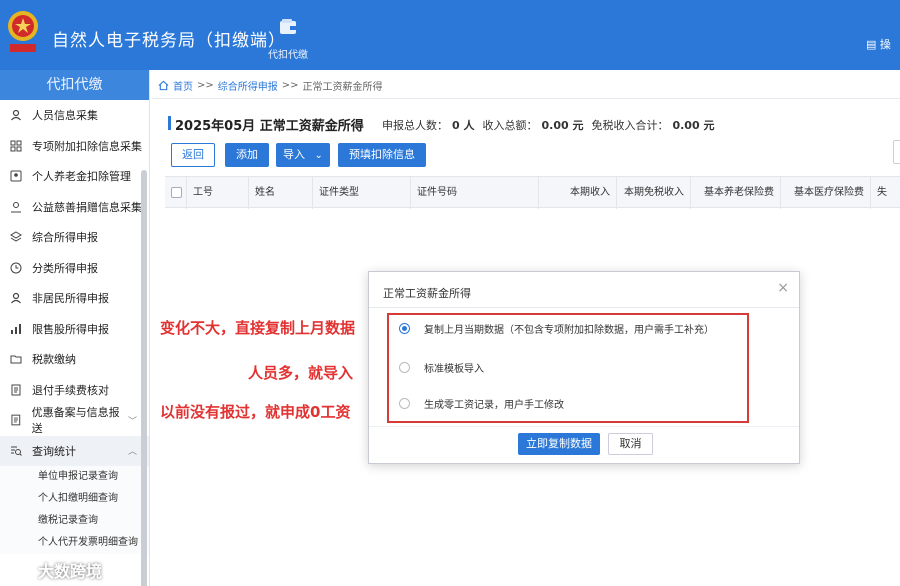 This screenshot has height=586, width=900. I want to click on column-header: 基本医疗保险费, so click(826, 193).